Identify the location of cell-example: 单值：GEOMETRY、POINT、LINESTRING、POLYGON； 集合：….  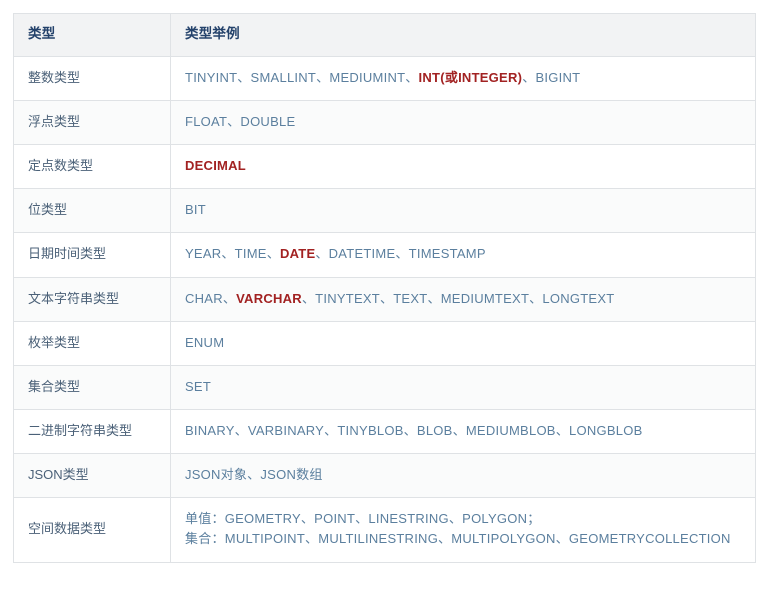
(463, 530).